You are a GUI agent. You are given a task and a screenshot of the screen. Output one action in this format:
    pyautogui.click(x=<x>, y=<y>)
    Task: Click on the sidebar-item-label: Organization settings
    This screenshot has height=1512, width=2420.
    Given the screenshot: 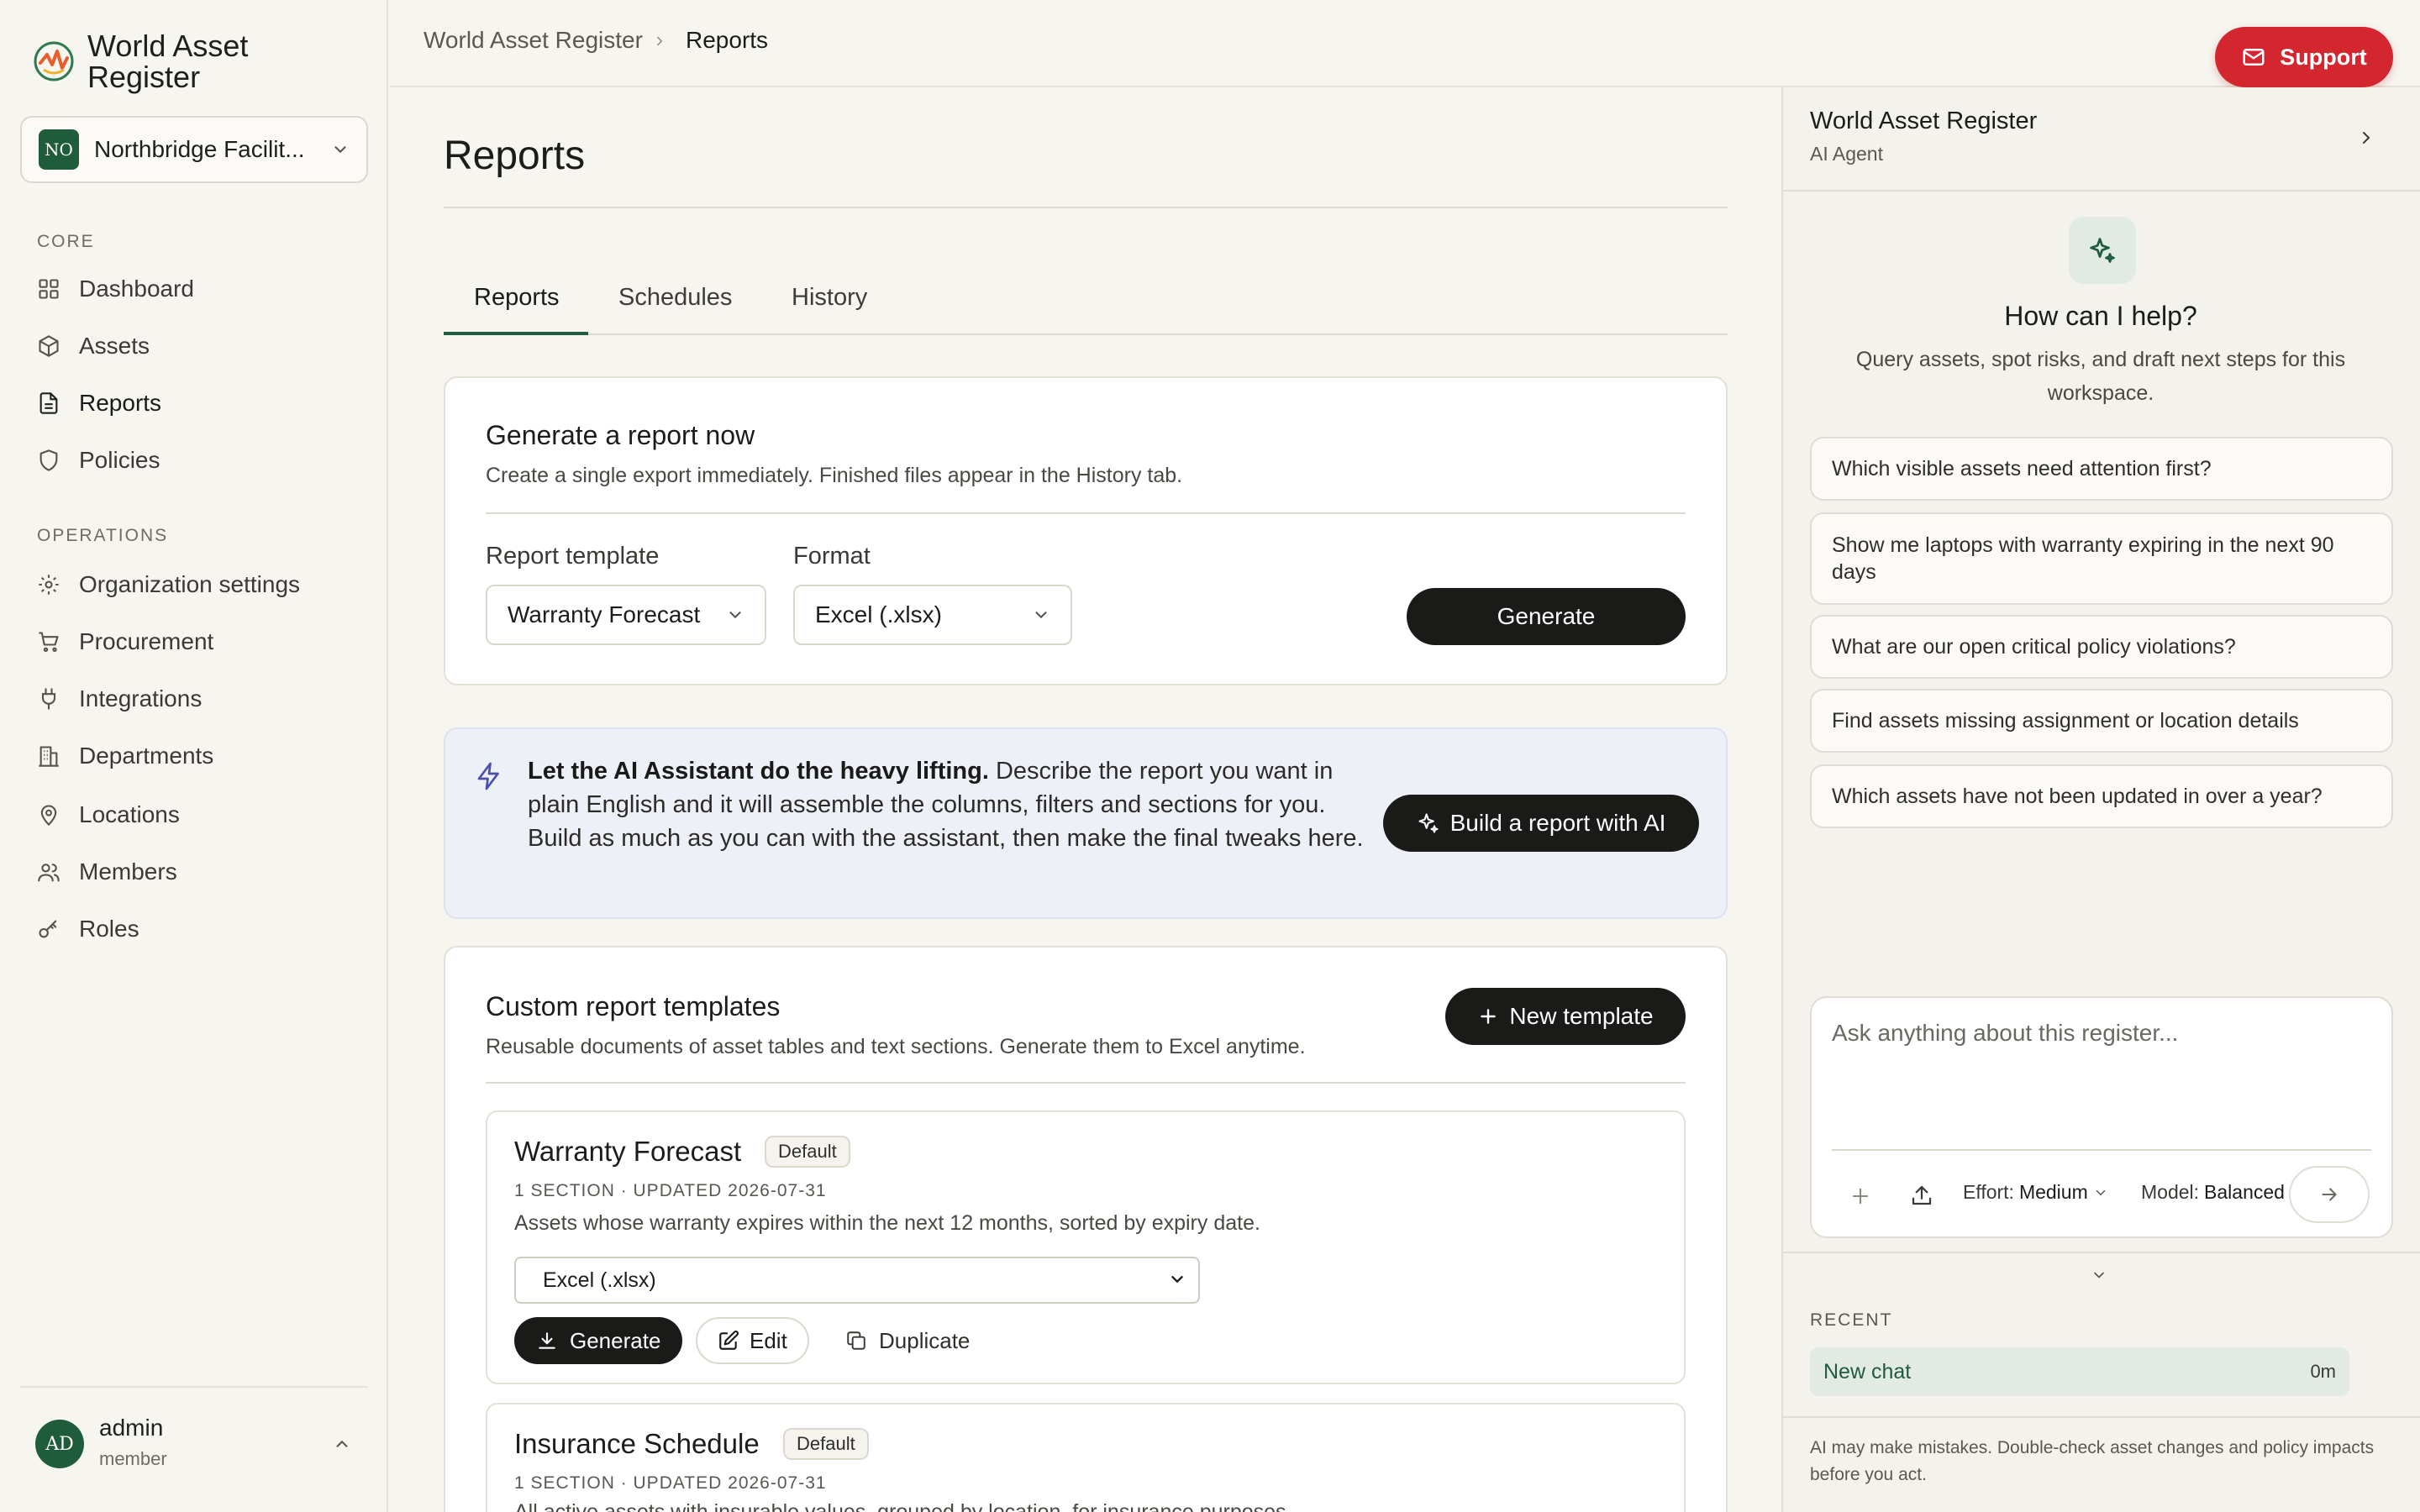 What is the action you would take?
    pyautogui.click(x=190, y=584)
    